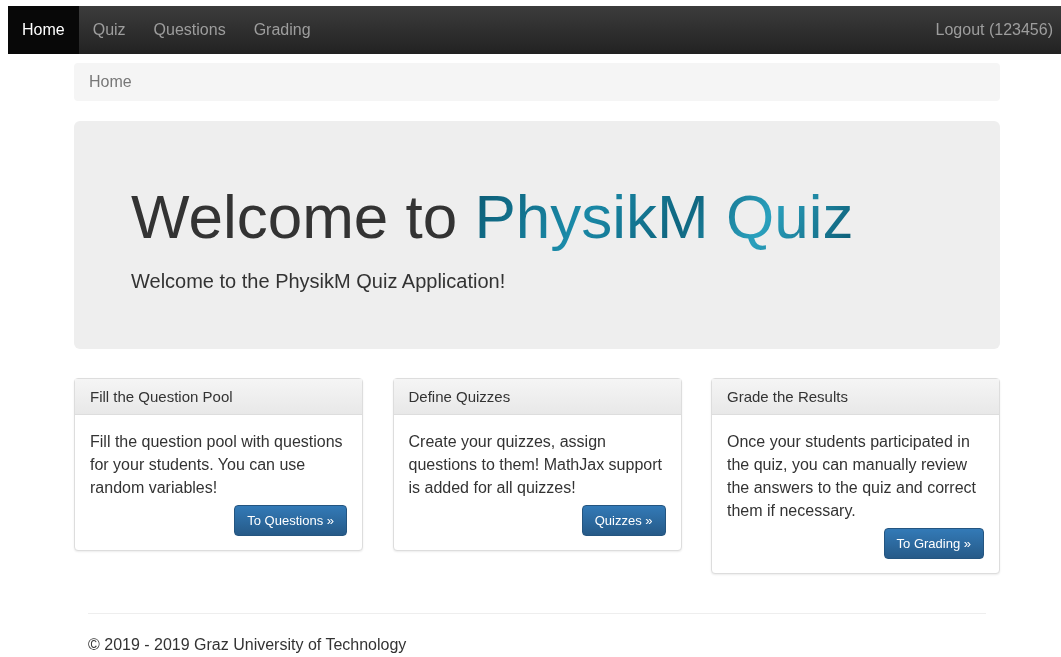 This screenshot has width=1061, height=657. Describe the element at coordinates (537, 397) in the screenshot. I see `panel-heading: Define Quizzes` at that location.